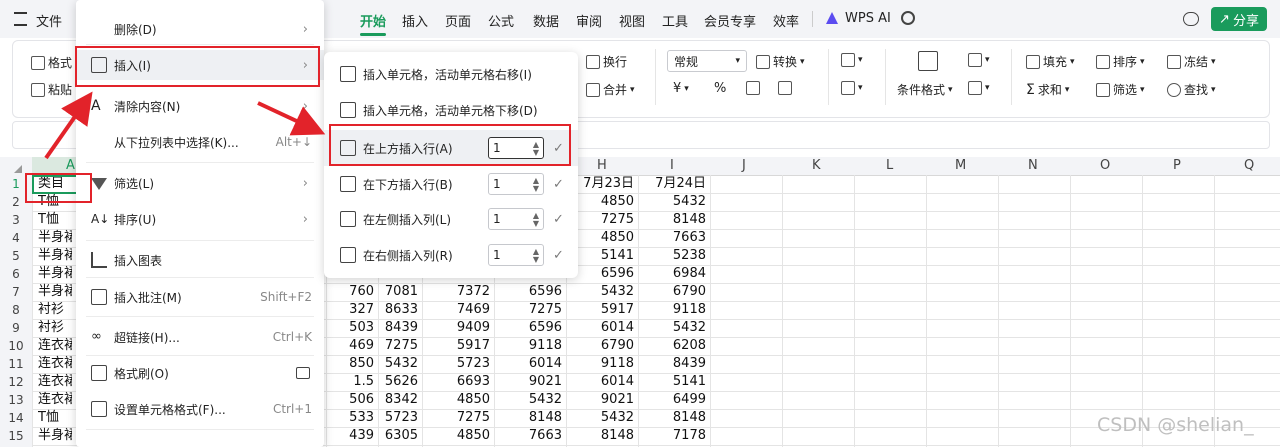  What do you see at coordinates (1175, 425) in the screenshot?
I see `watermark: CSDN @shelian_` at bounding box center [1175, 425].